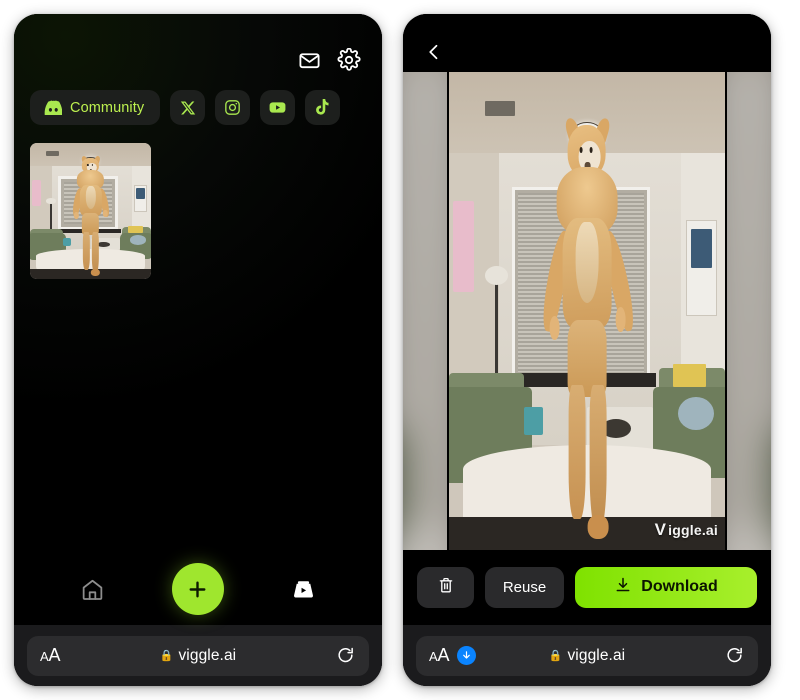 The height and width of the screenshot is (700, 800). What do you see at coordinates (425, 311) in the screenshot?
I see `video-blur-left` at bounding box center [425, 311].